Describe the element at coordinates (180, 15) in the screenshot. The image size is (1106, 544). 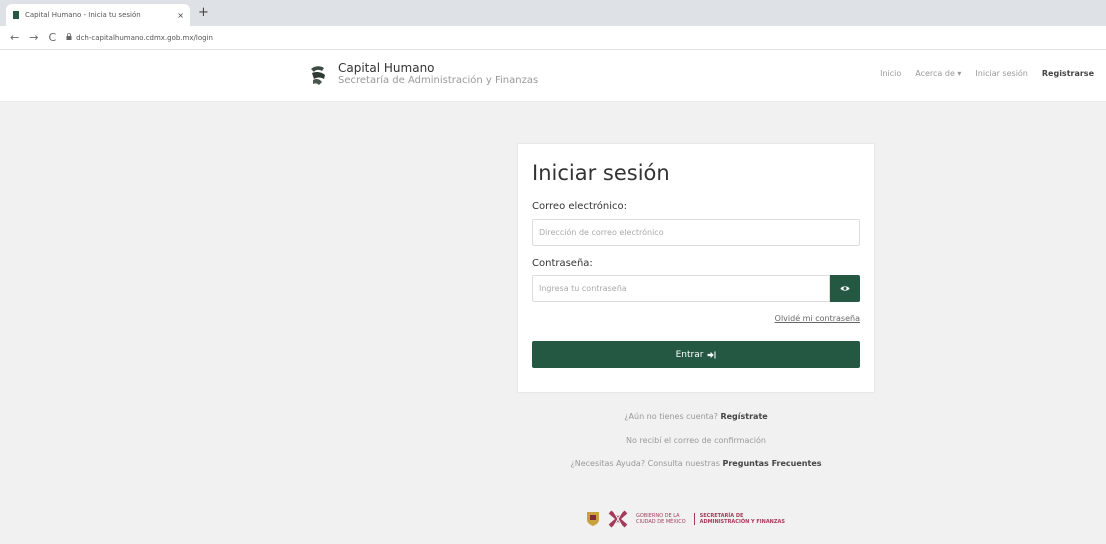
I see `tab-close-icon: ×` at that location.